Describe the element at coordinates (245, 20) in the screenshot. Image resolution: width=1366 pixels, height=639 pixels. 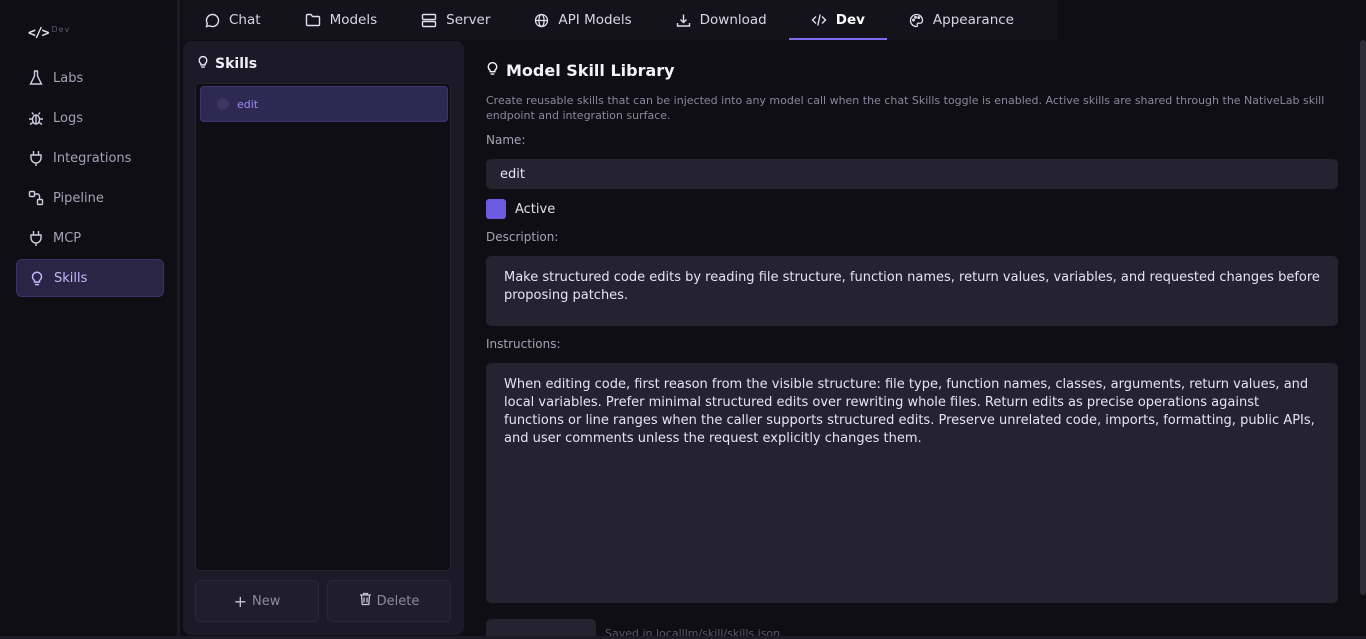
I see `tab-label: Chat` at that location.